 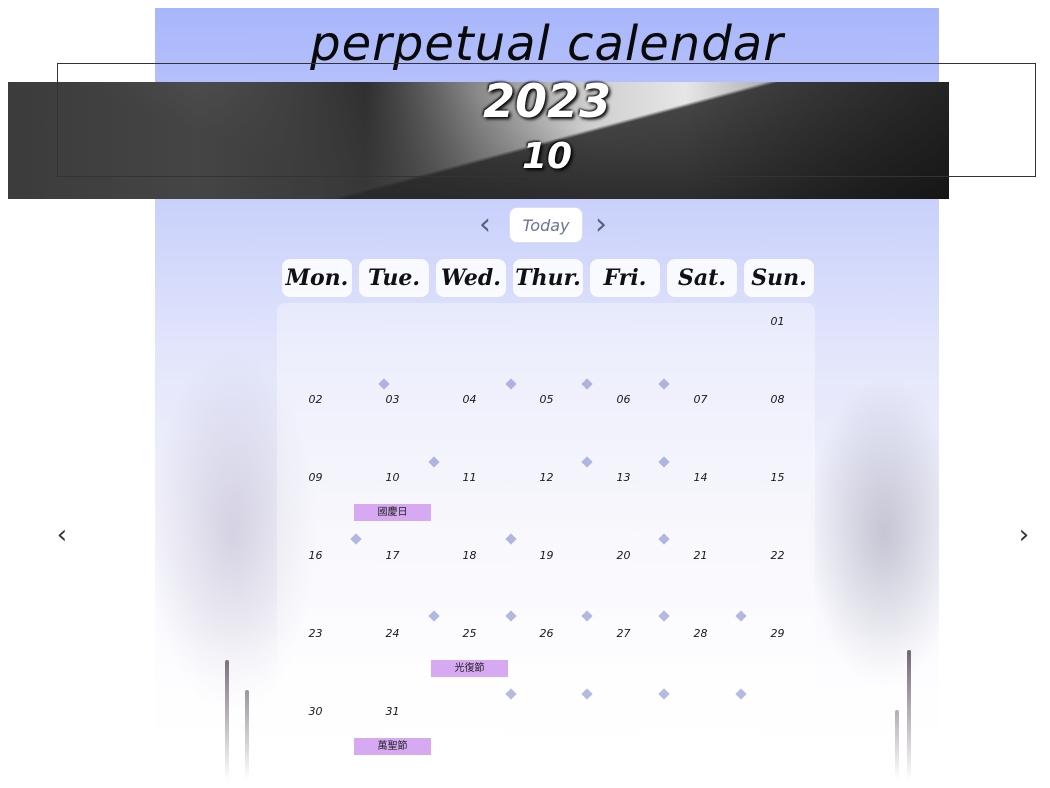 I want to click on day-number: 30, so click(x=315, y=711).